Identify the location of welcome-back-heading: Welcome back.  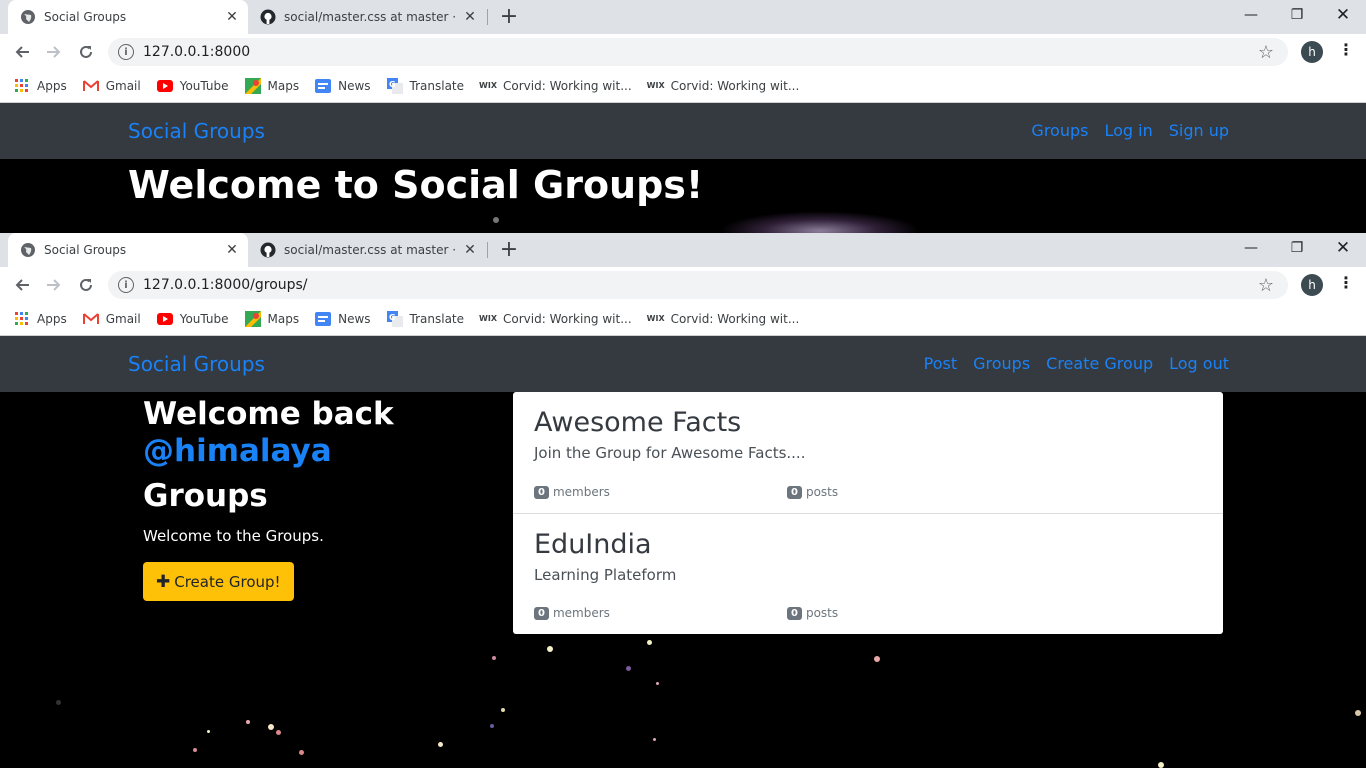
(268, 414).